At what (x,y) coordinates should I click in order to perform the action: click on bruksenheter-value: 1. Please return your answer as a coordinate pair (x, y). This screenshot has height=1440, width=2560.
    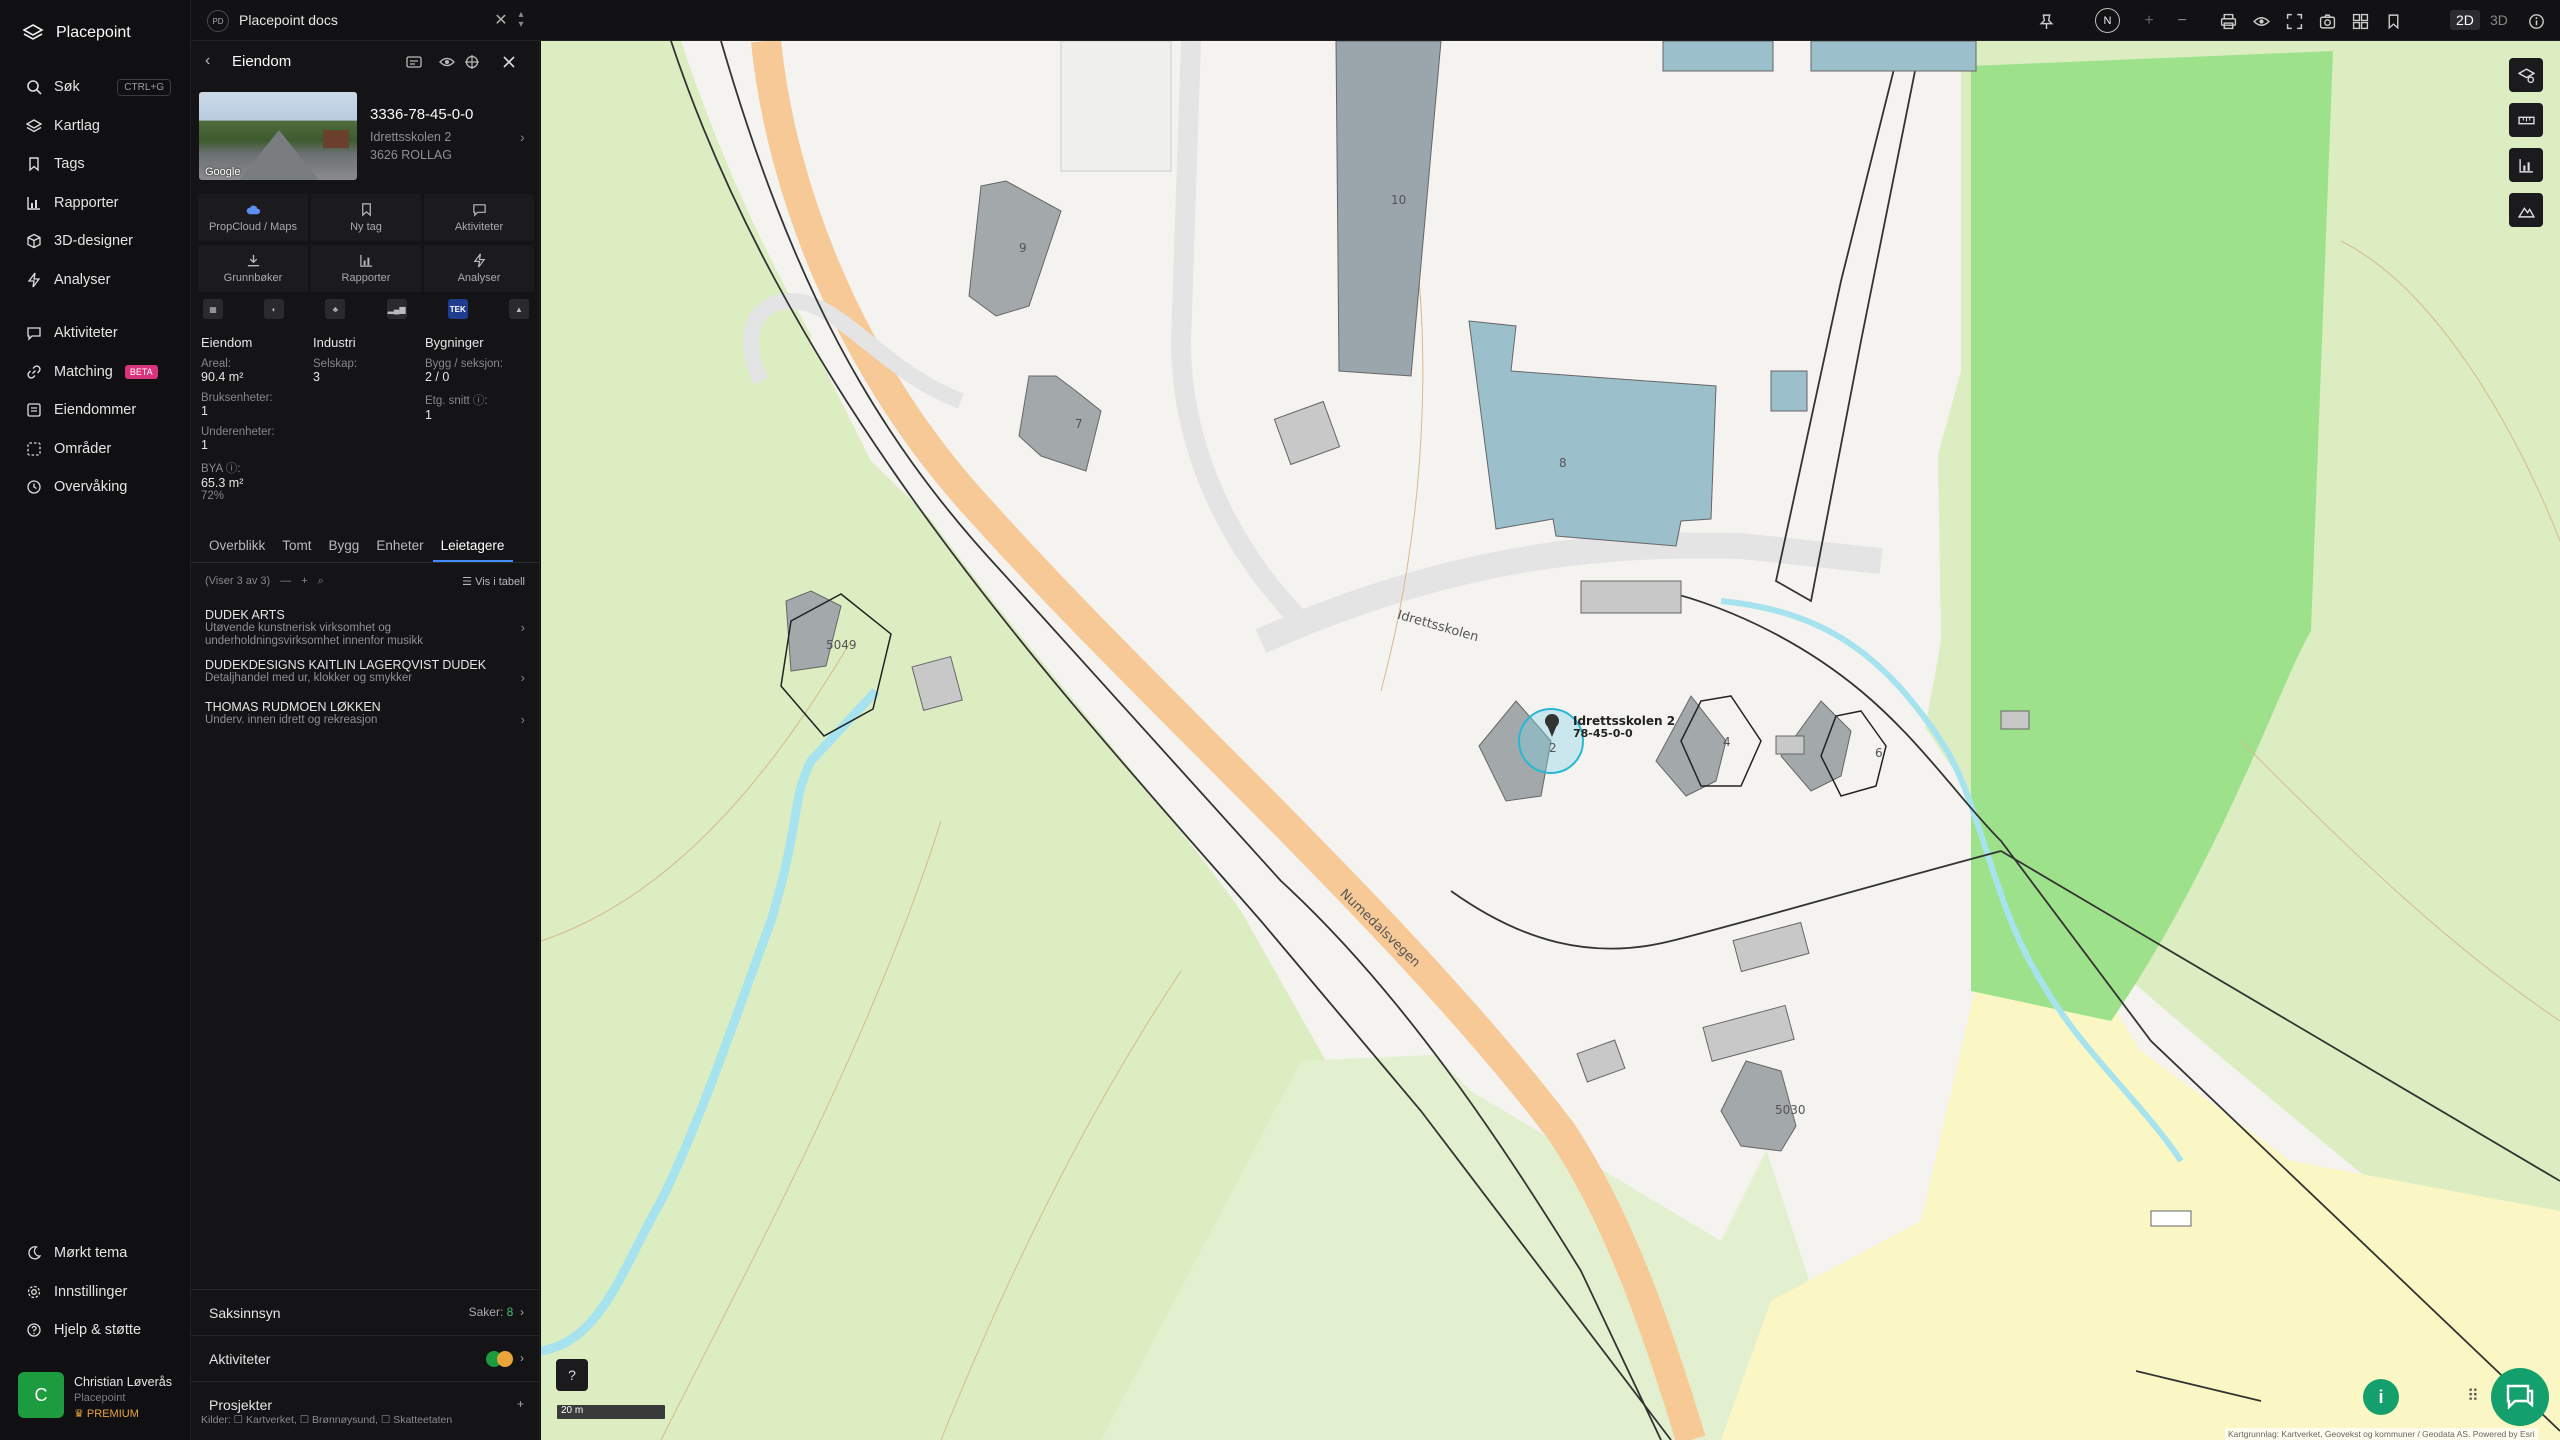
    Looking at the image, I should click on (204, 411).